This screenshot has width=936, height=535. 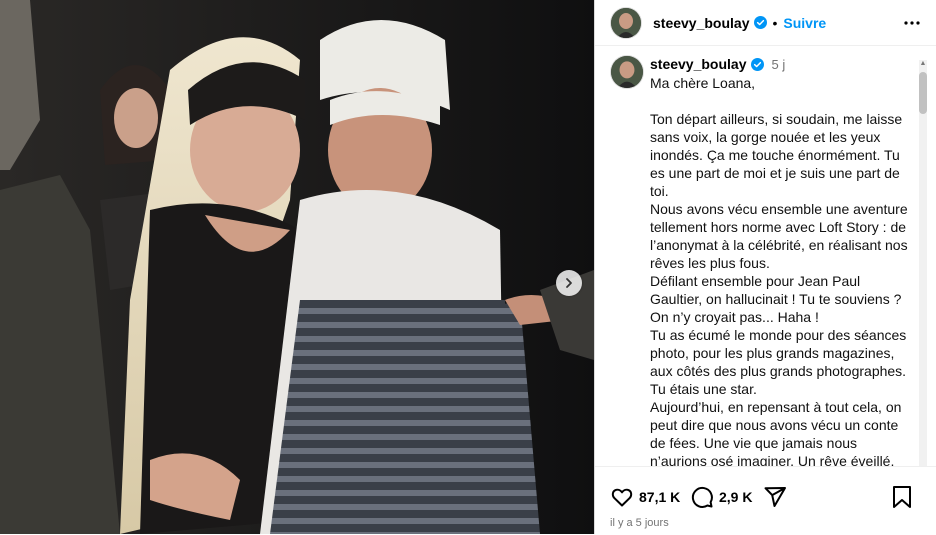 What do you see at coordinates (702, 497) in the screenshot?
I see `comment-icon` at bounding box center [702, 497].